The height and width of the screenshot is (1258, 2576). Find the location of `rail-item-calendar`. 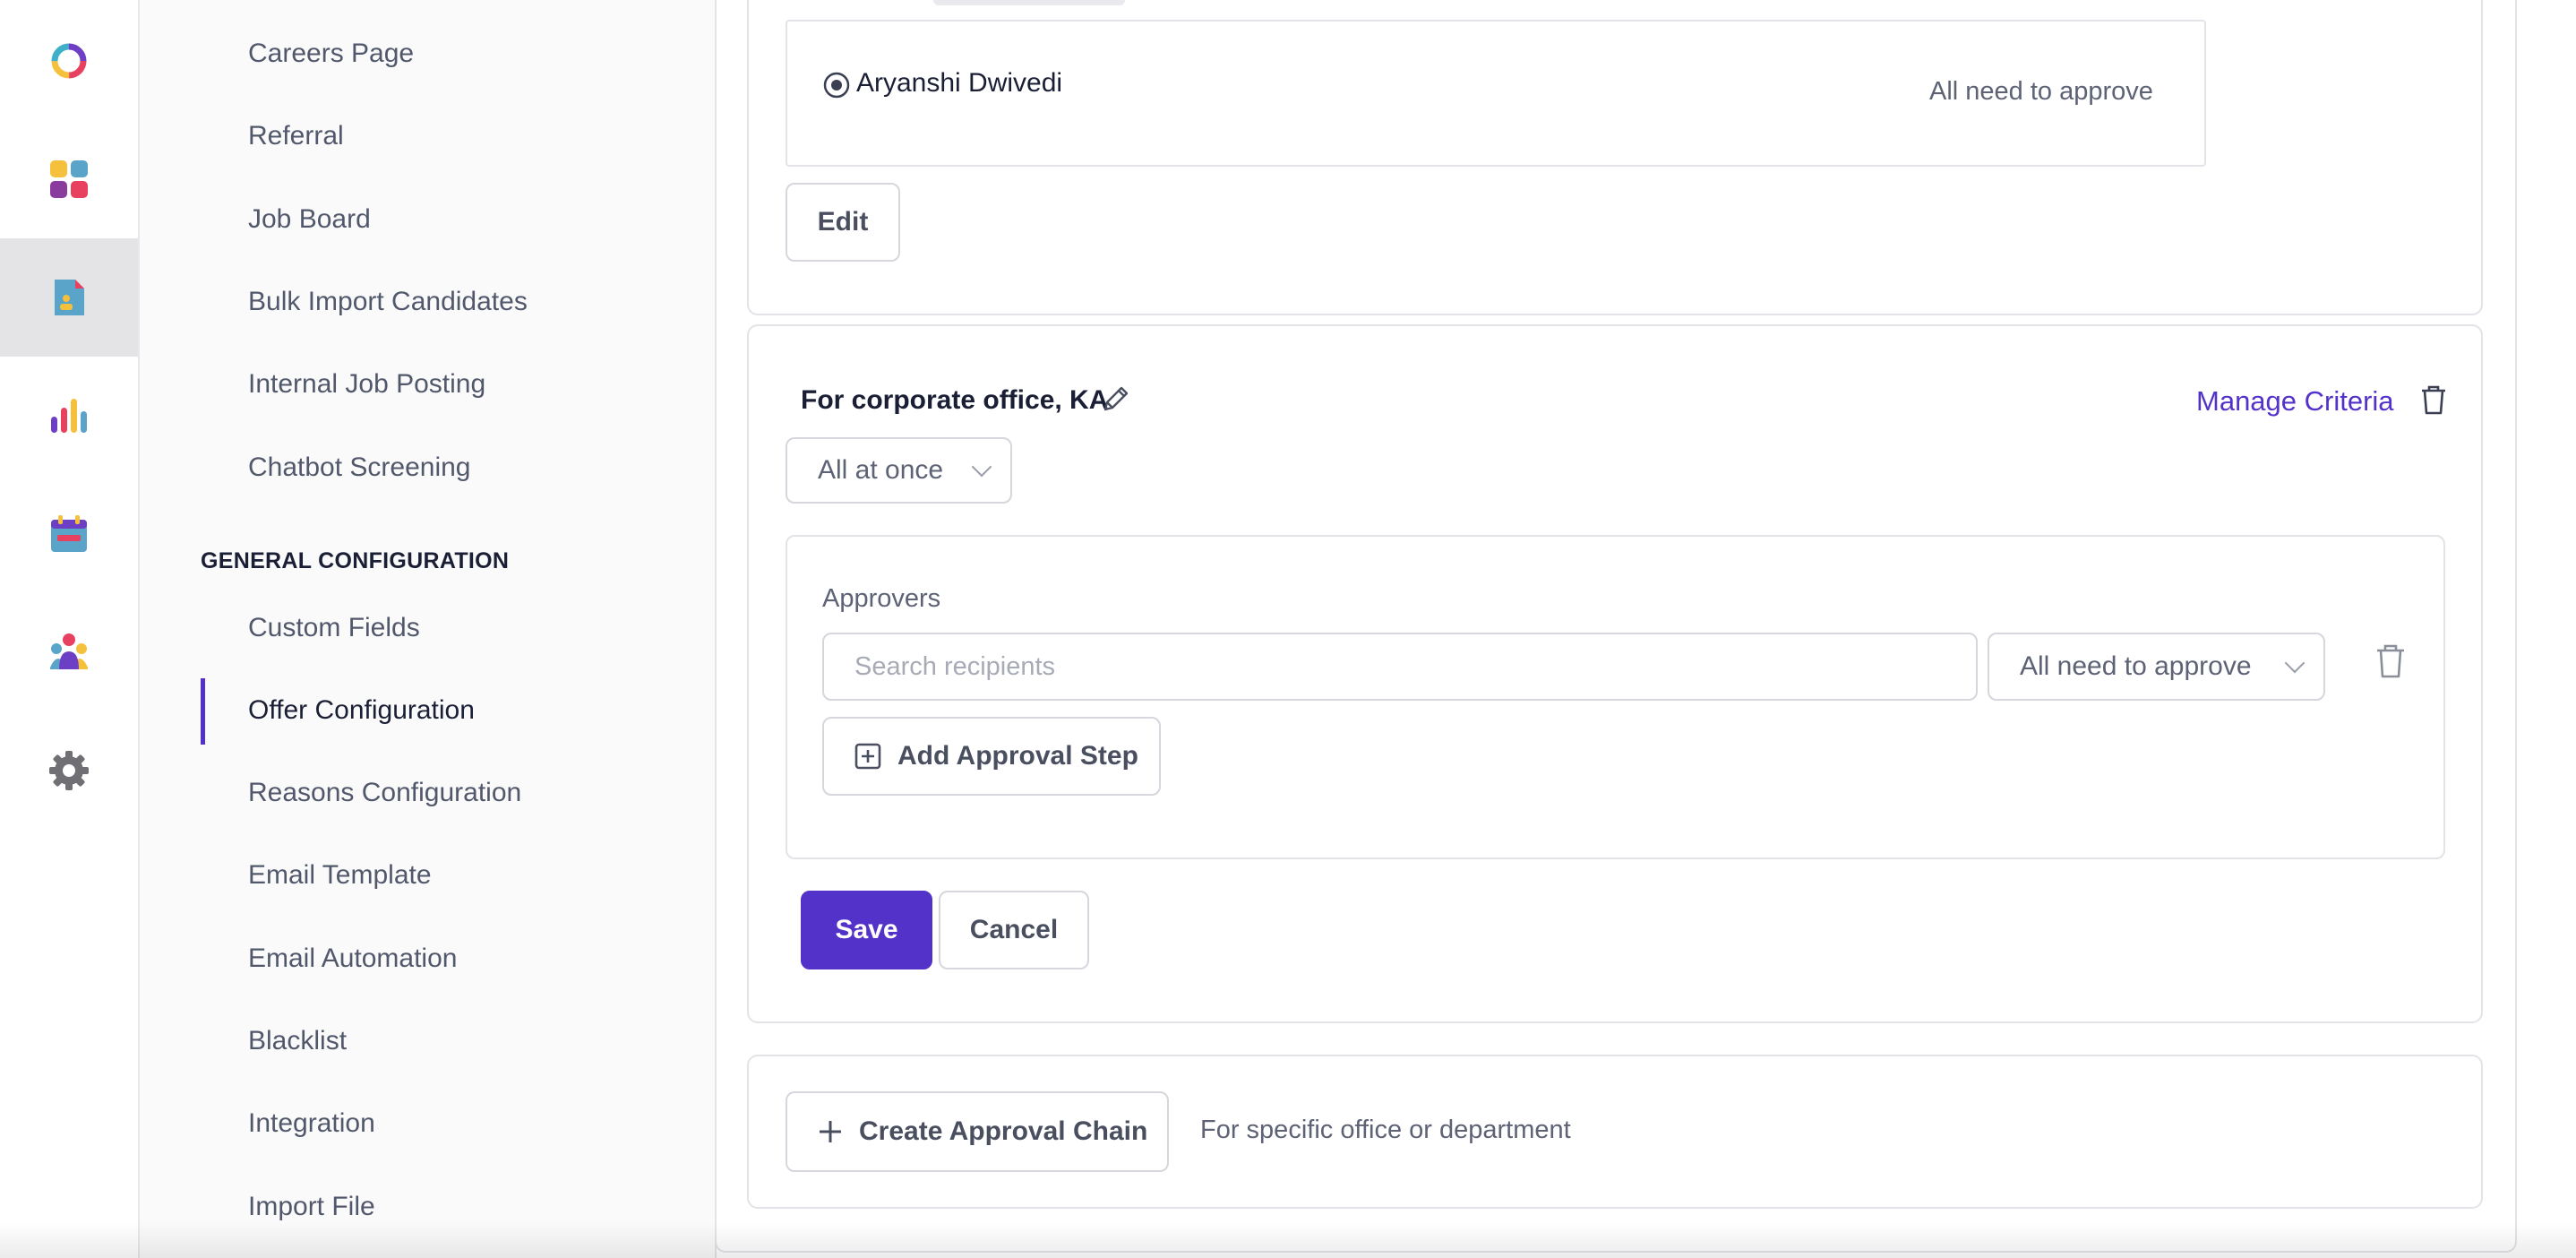

rail-item-calendar is located at coordinates (69, 534).